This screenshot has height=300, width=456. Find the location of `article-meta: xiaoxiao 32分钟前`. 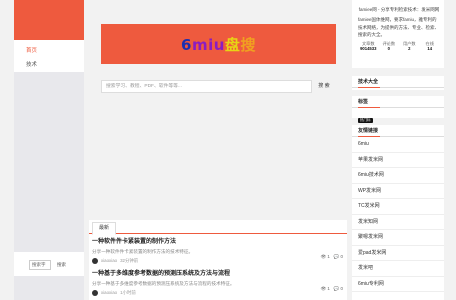

article-meta: xiaoxiao 32分钟前 is located at coordinates (218, 260).